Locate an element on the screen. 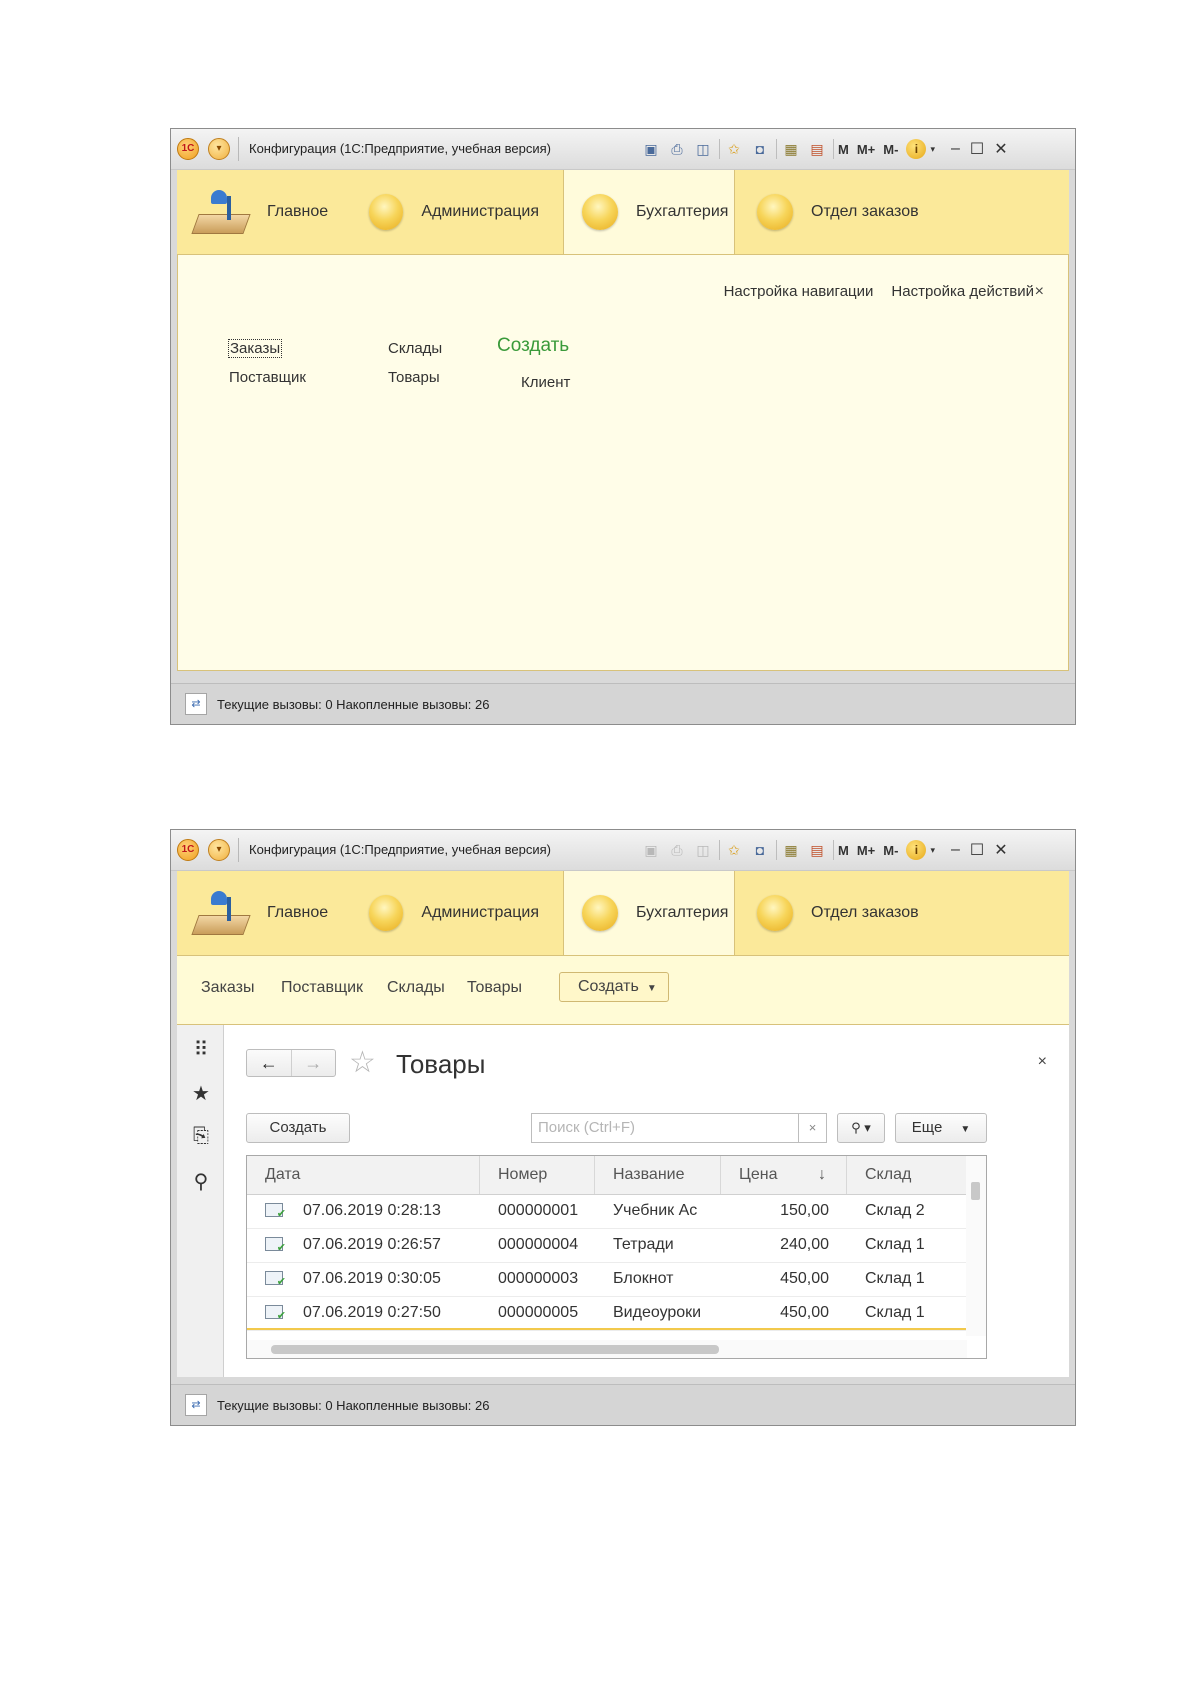  section-command-bar: Заказы Поставщик Склады Товары Создать ▼ is located at coordinates (623, 990).